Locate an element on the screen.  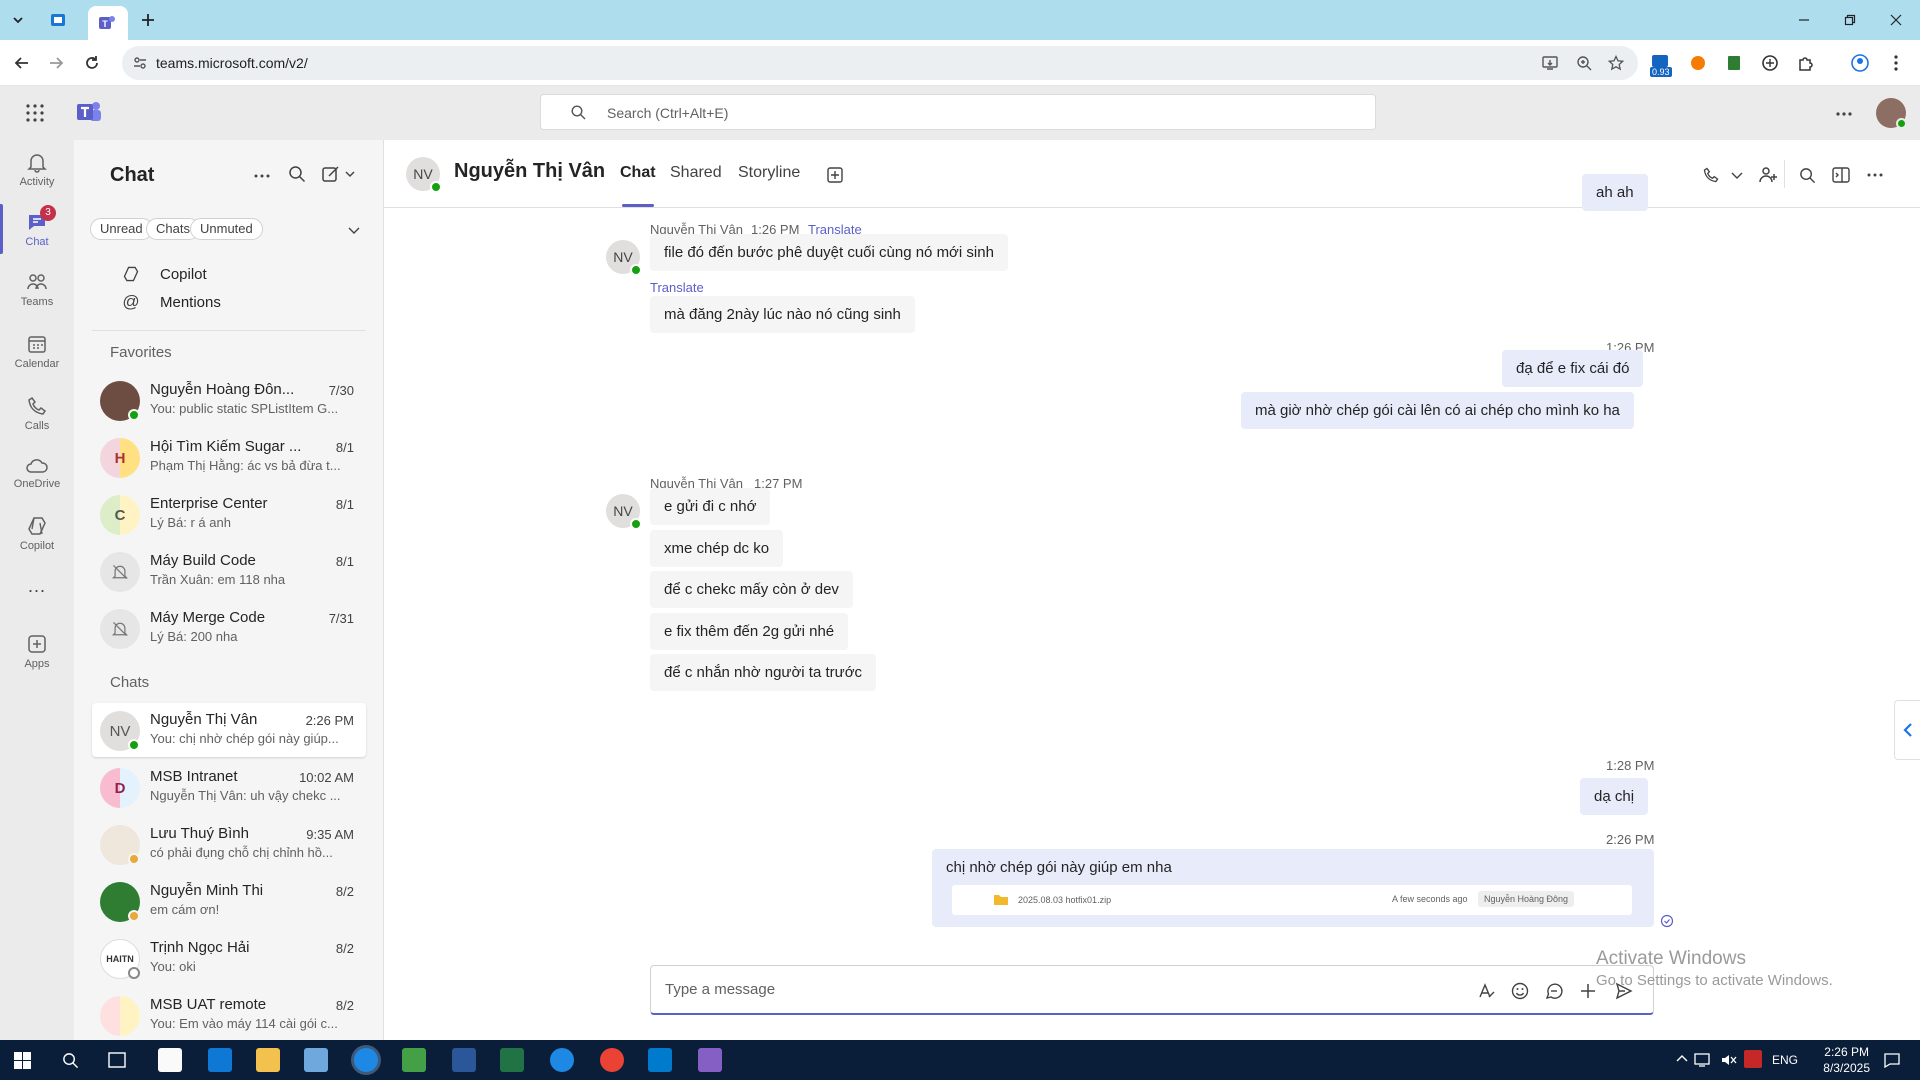
notepad-app-icon is located at coordinates (414, 1060).